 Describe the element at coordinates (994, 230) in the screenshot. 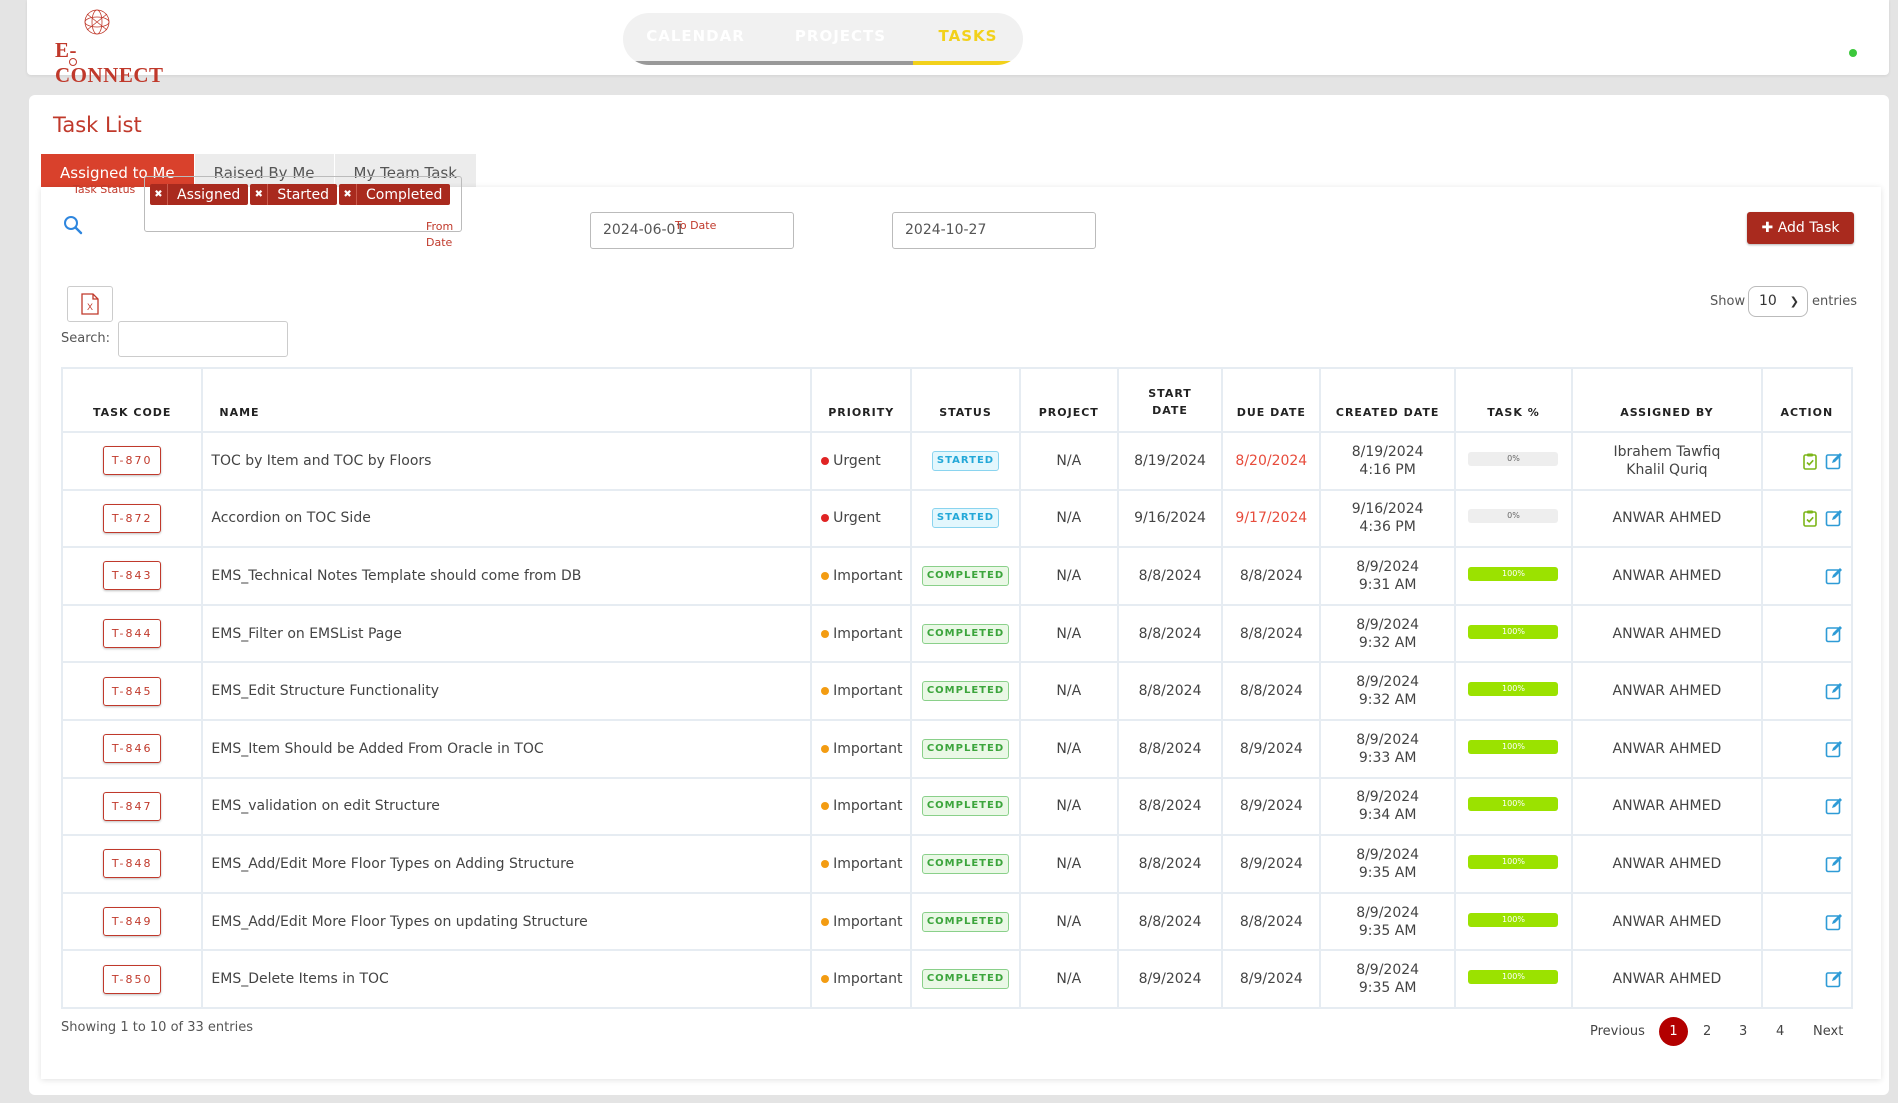

I see `to-date-input: 2024-10-27` at that location.